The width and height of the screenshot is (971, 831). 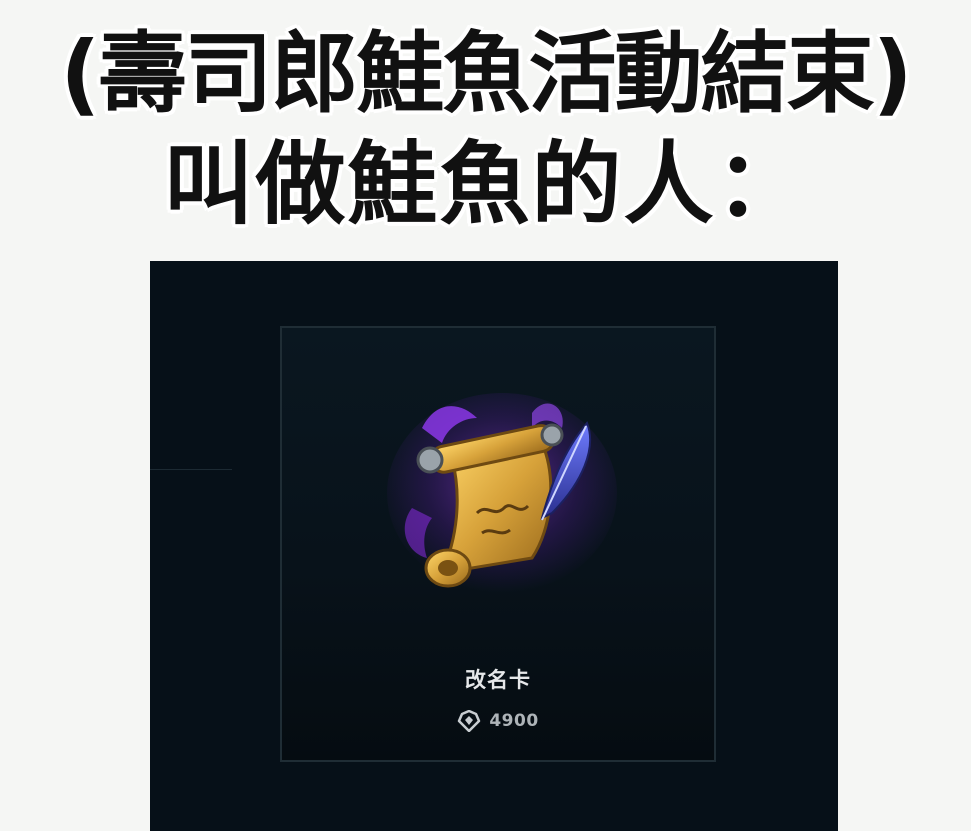 I want to click on price-row: 4900, so click(x=498, y=721).